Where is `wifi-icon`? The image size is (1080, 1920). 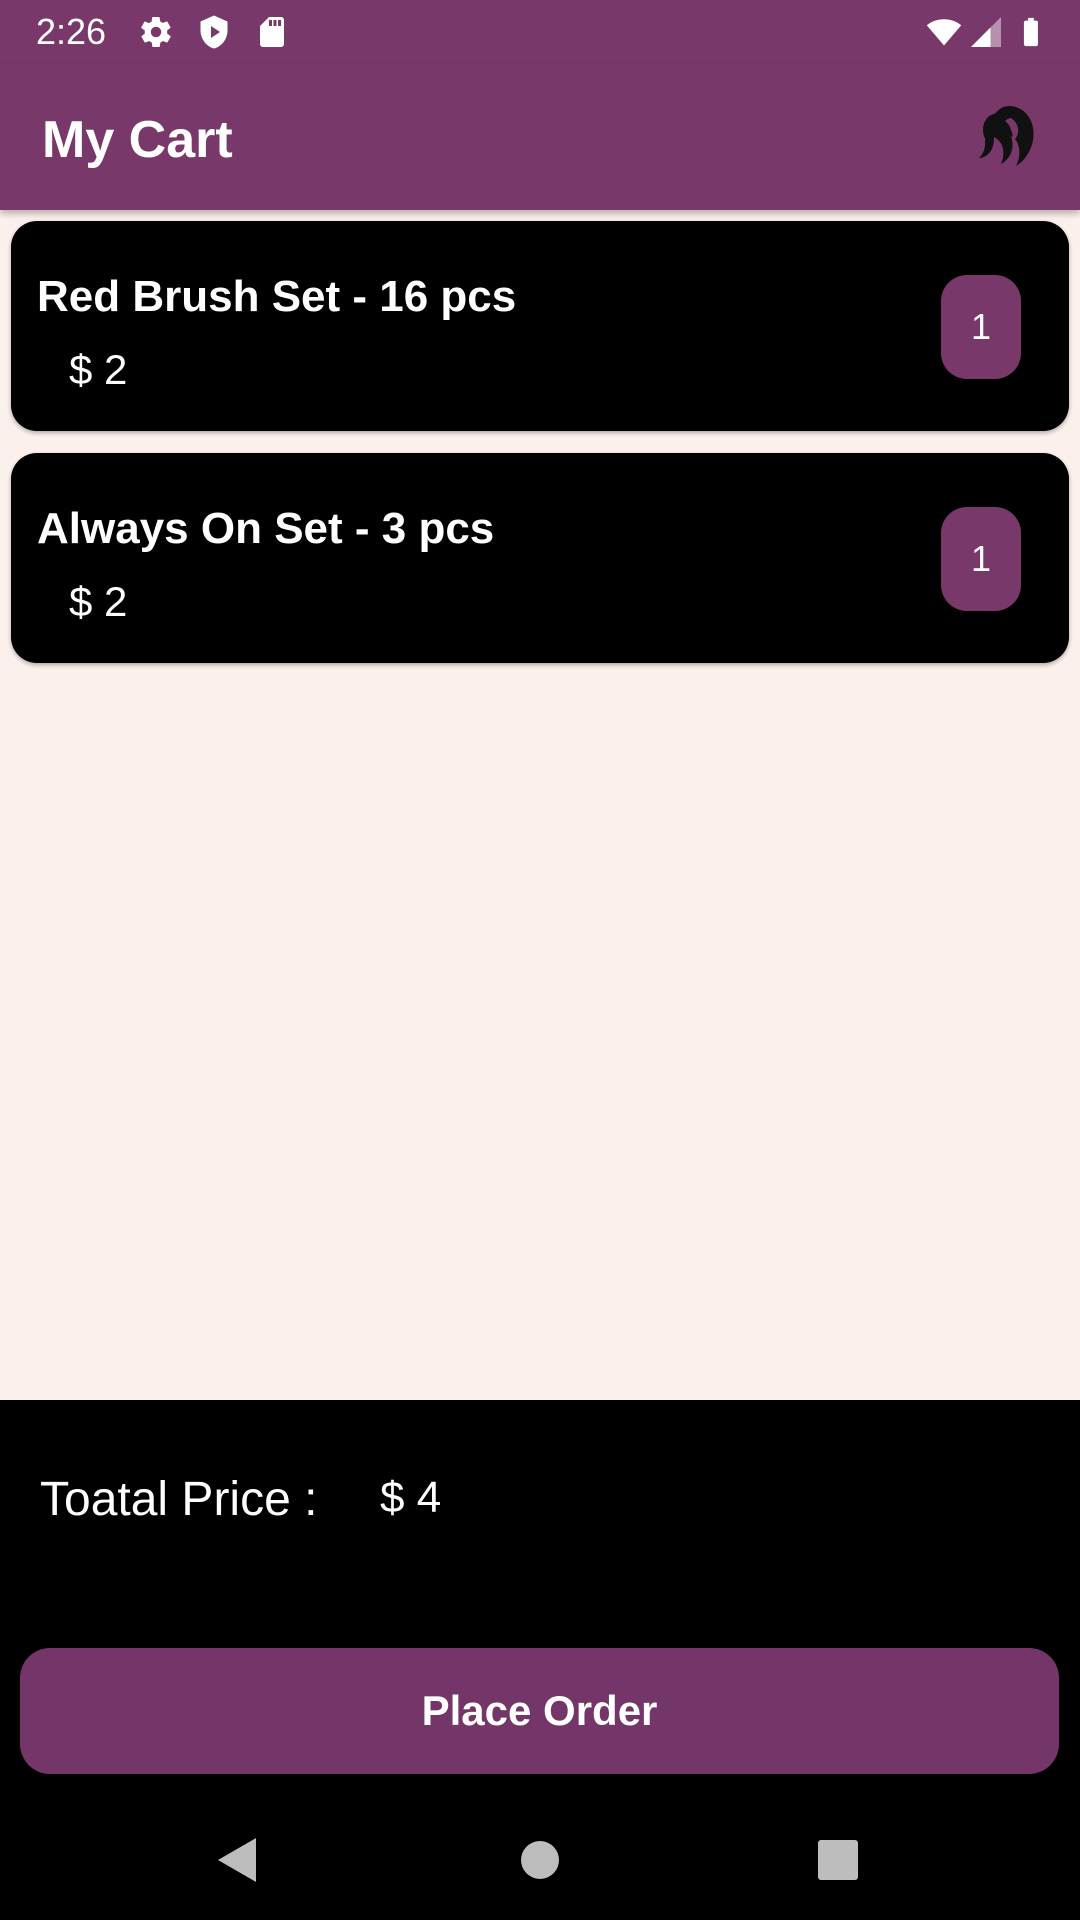
wifi-icon is located at coordinates (944, 32).